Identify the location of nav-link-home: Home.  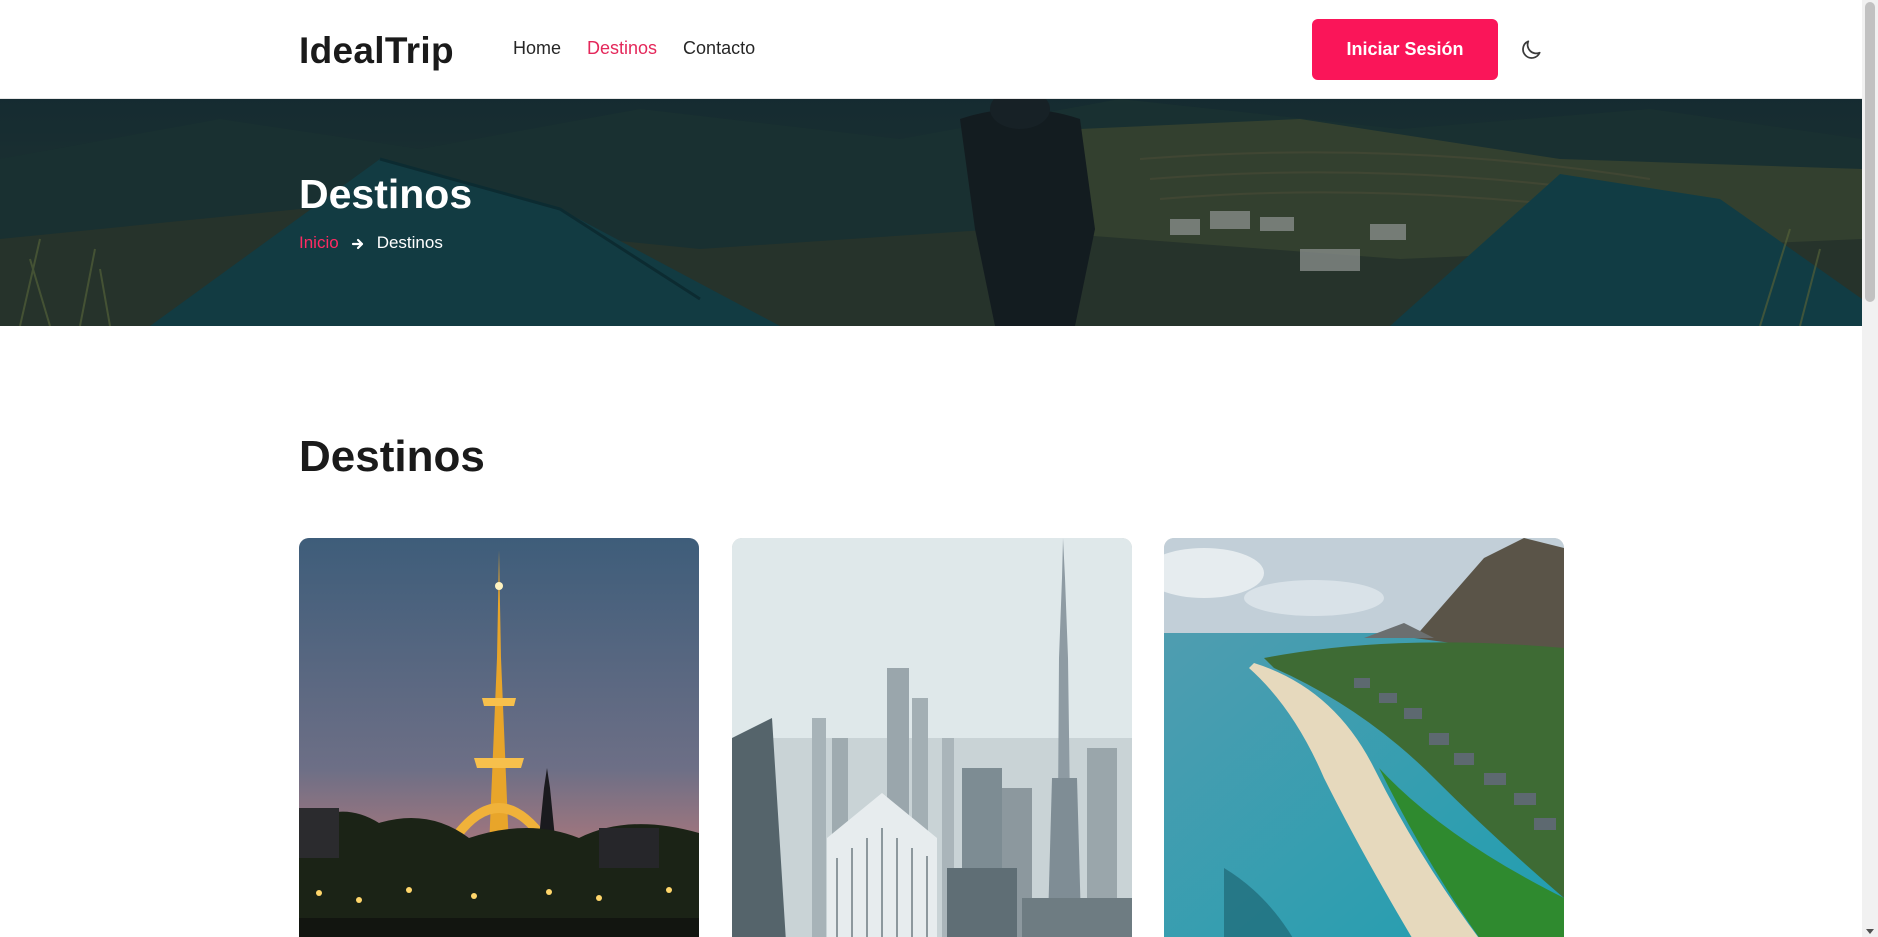
(537, 48).